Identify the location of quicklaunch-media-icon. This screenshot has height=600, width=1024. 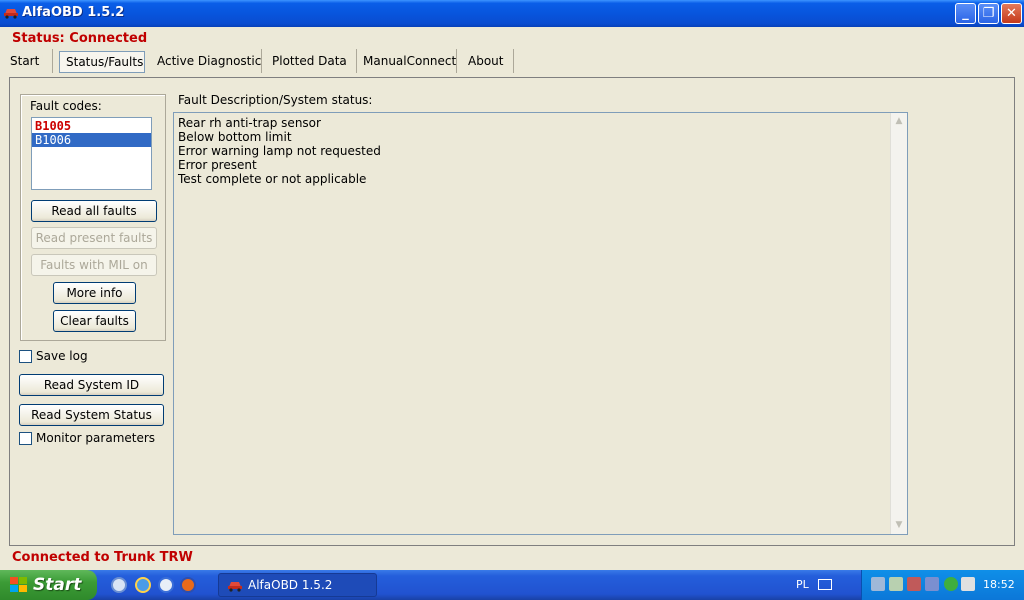
(166, 585).